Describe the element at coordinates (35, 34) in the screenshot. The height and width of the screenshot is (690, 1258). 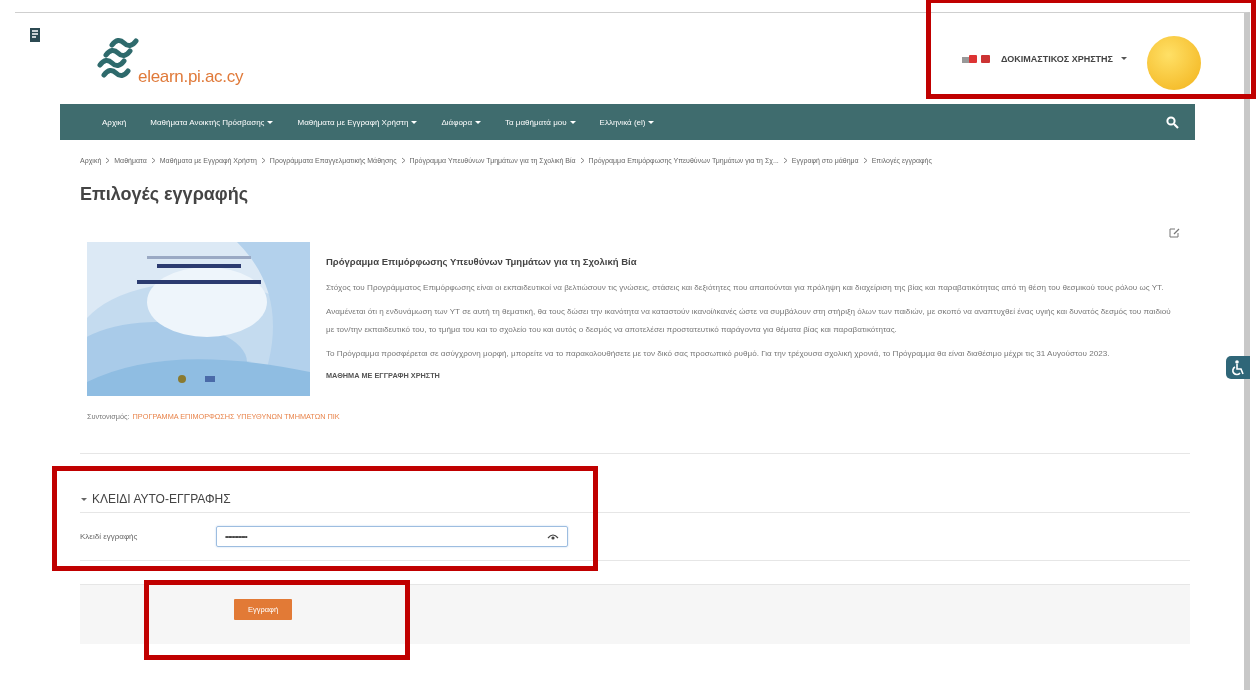
I see `document-icon` at that location.